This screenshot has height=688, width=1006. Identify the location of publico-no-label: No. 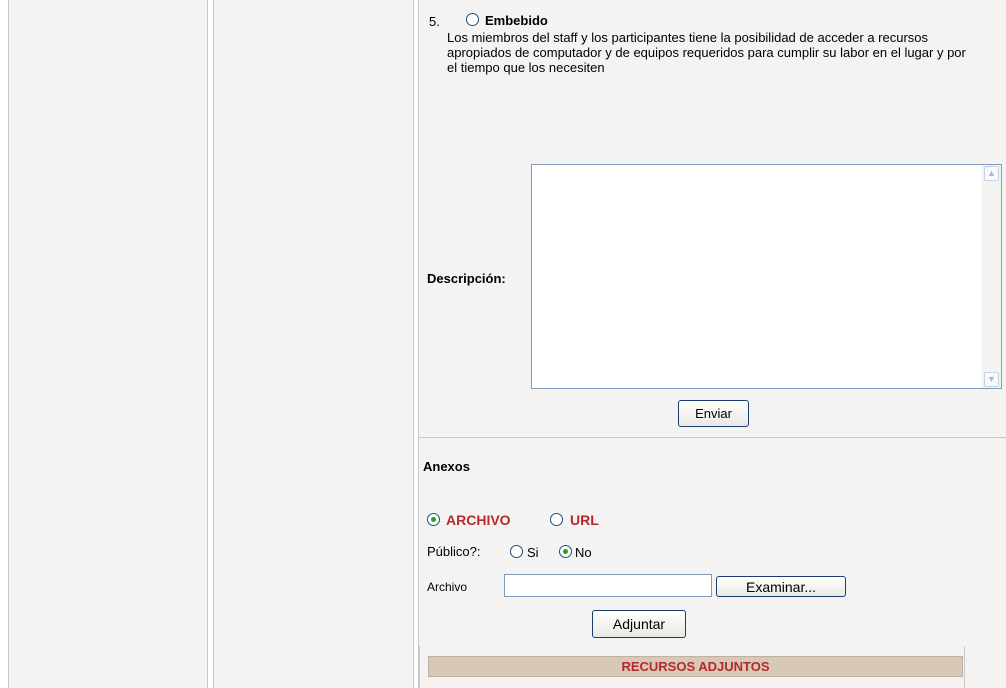
(583, 552).